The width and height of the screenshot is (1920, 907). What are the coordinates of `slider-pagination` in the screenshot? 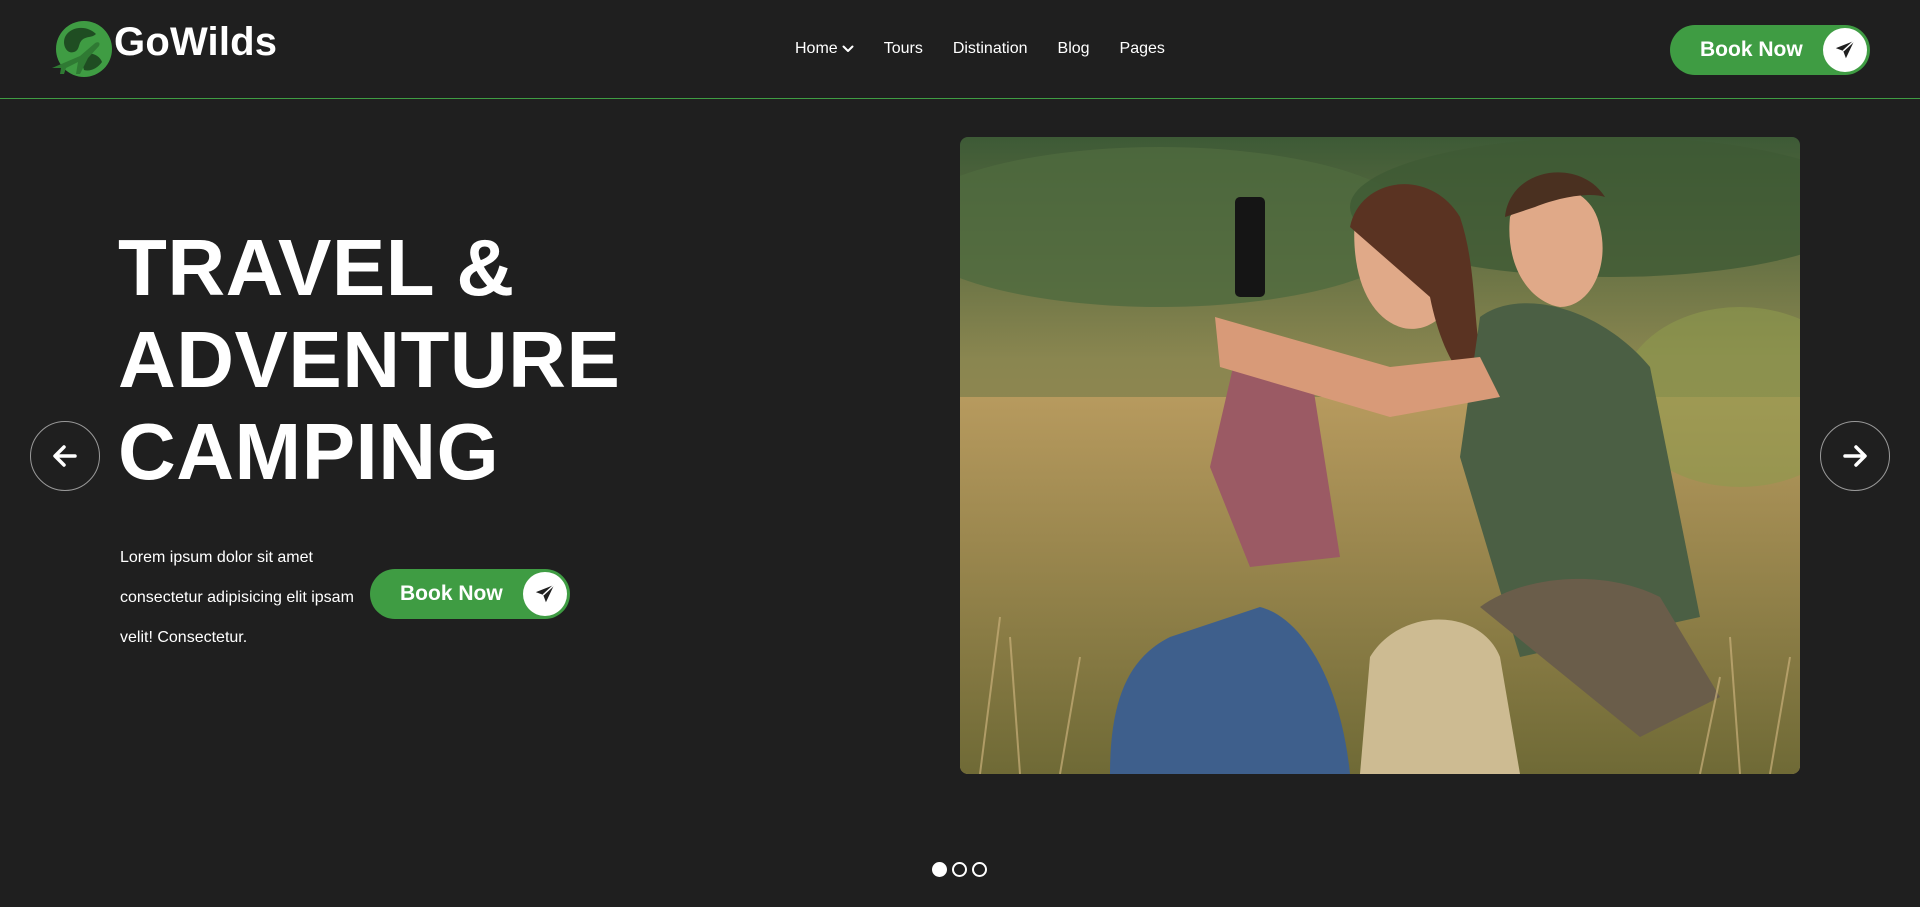 It's located at (962, 869).